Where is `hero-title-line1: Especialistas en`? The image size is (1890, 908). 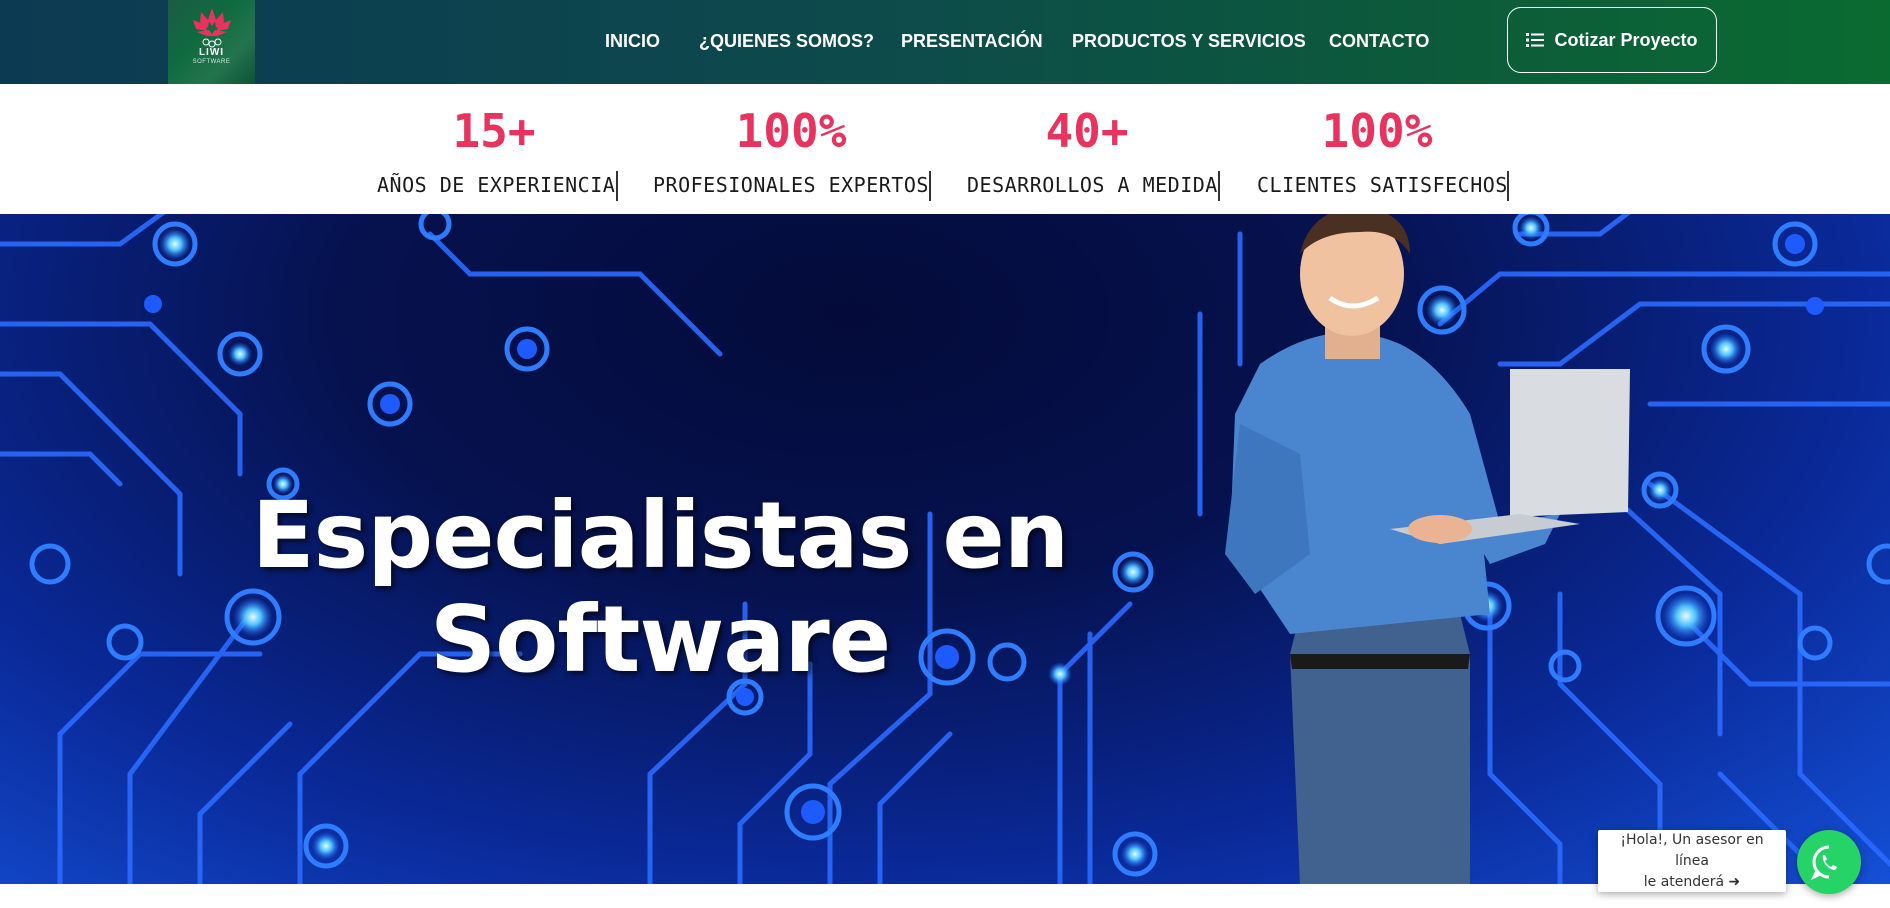
hero-title-line1: Especialistas en is located at coordinates (660, 535).